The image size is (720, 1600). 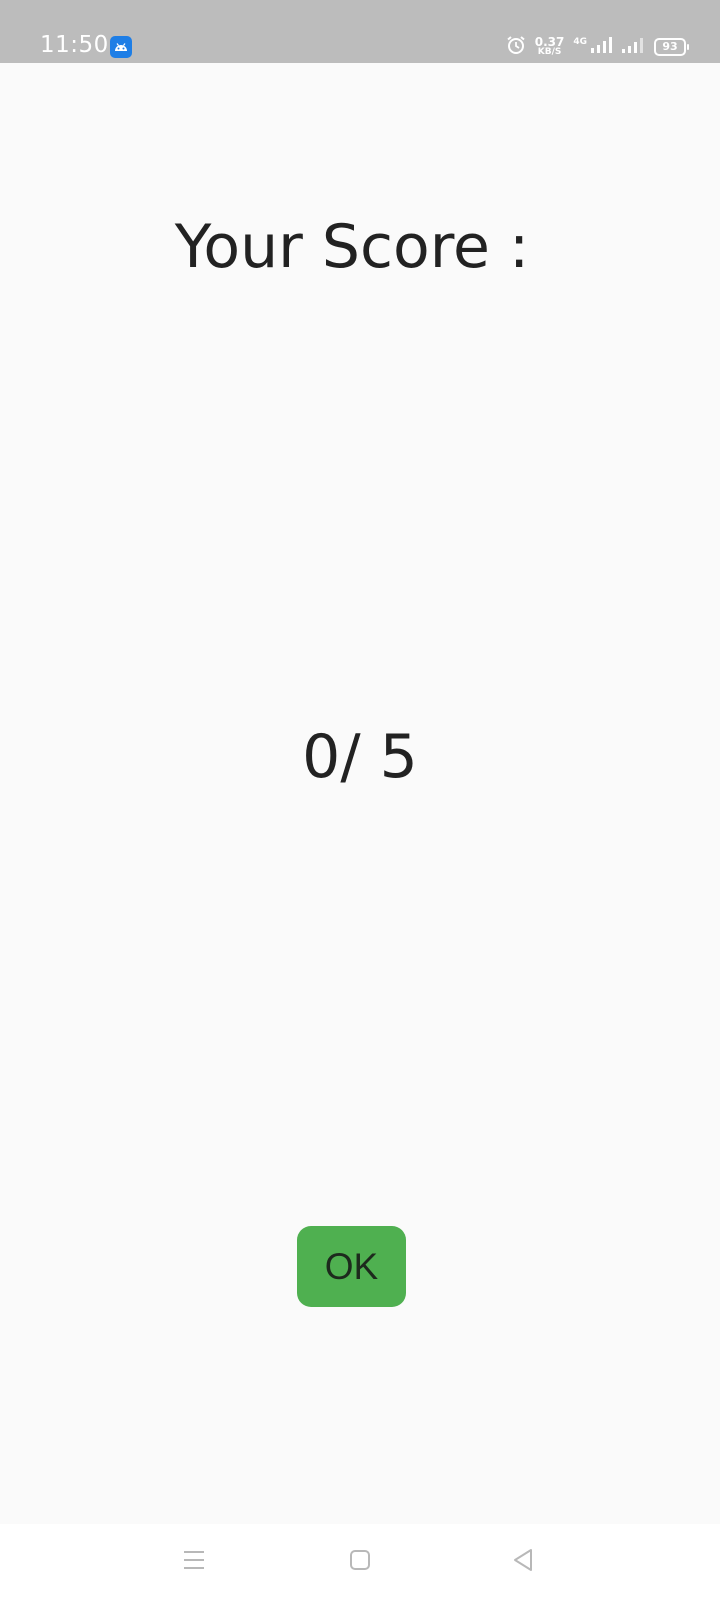 I want to click on navigation-bar, so click(x=360, y=1562).